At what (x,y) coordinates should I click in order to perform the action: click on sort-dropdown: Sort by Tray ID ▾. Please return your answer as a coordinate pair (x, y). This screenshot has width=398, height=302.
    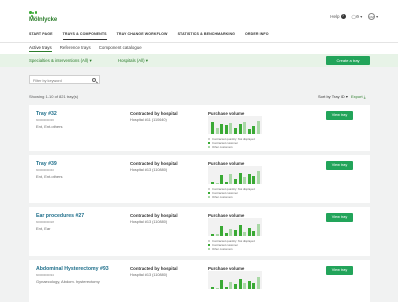
    Looking at the image, I should click on (333, 96).